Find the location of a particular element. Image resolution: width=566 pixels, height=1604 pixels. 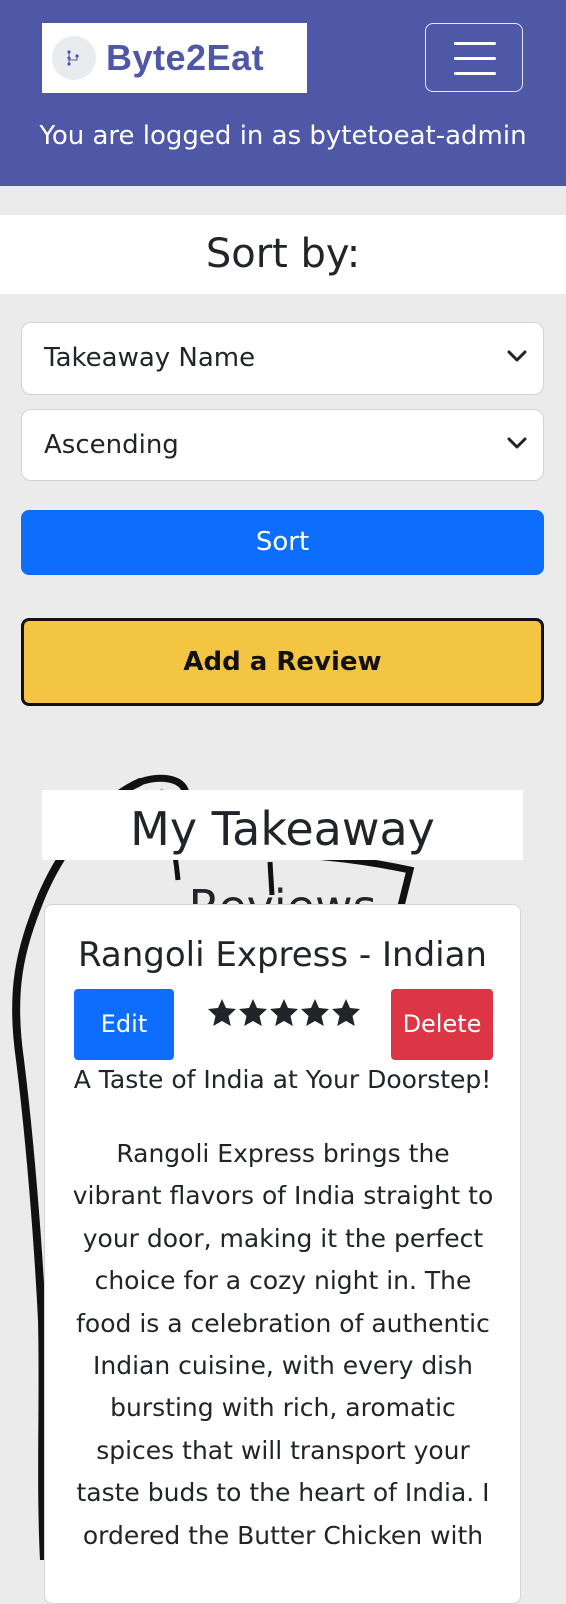

logged-in-status: You are logged in as bytetoeat-admin is located at coordinates (283, 136).